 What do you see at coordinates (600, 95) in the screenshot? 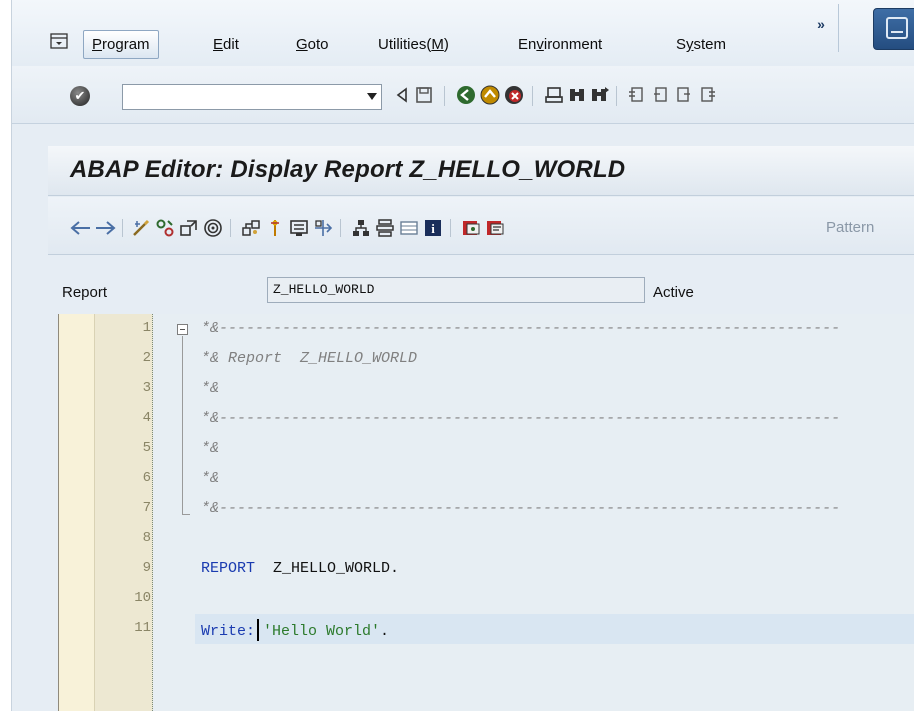
I see `find-next-icon` at bounding box center [600, 95].